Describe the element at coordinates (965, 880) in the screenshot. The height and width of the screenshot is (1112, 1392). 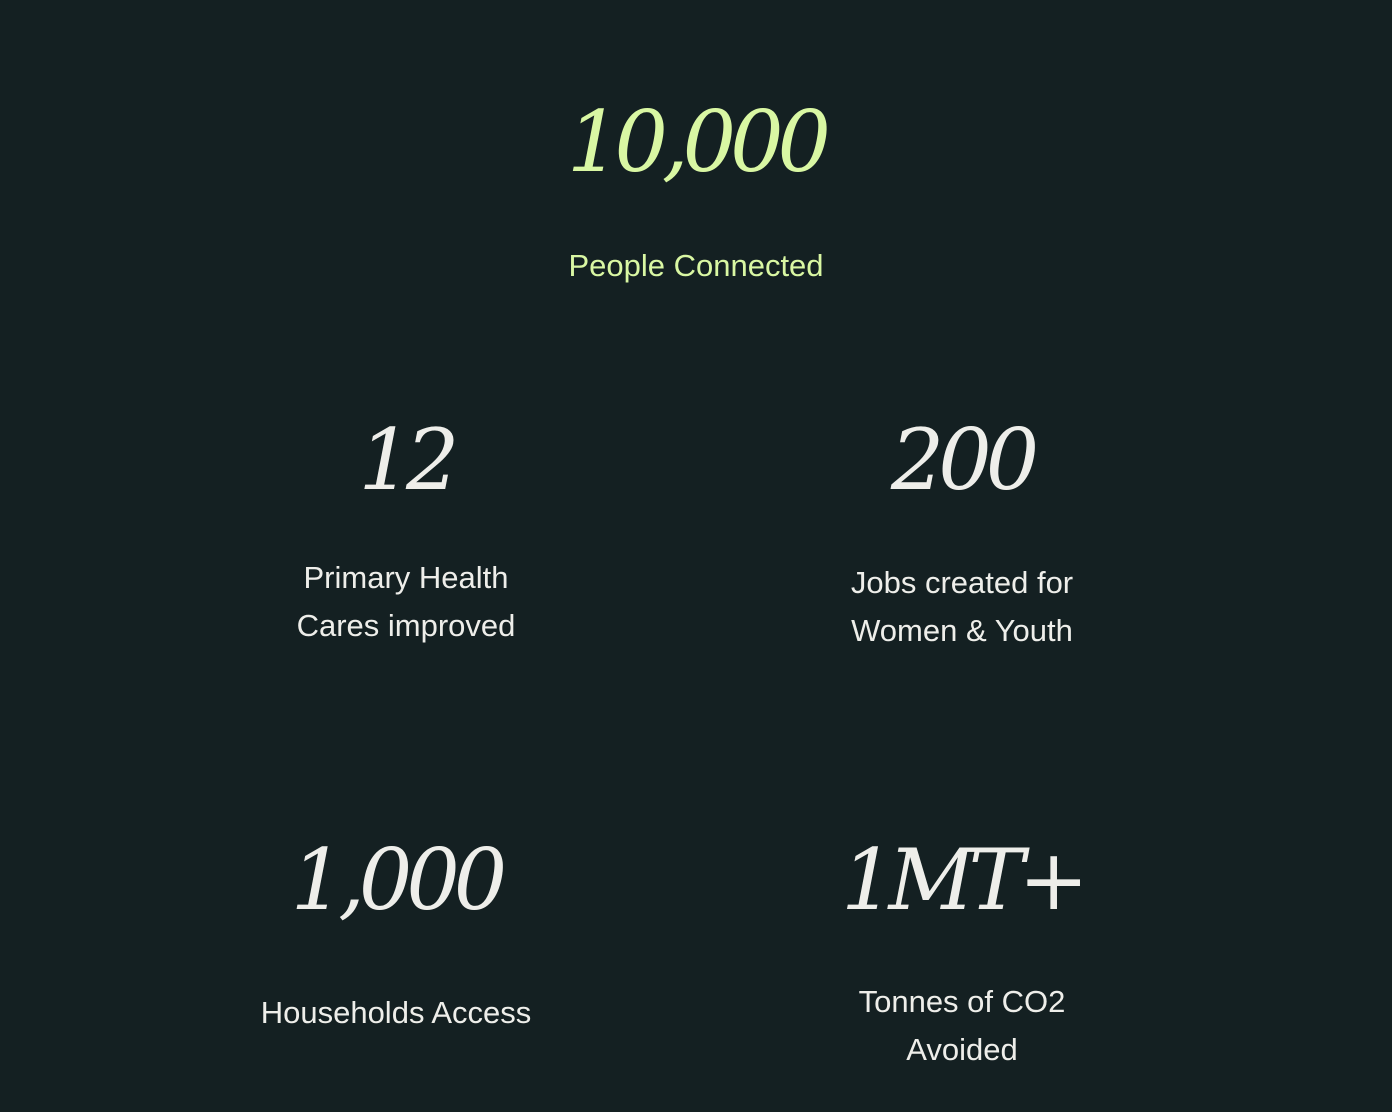
I see `stat-value: 1MT+` at that location.